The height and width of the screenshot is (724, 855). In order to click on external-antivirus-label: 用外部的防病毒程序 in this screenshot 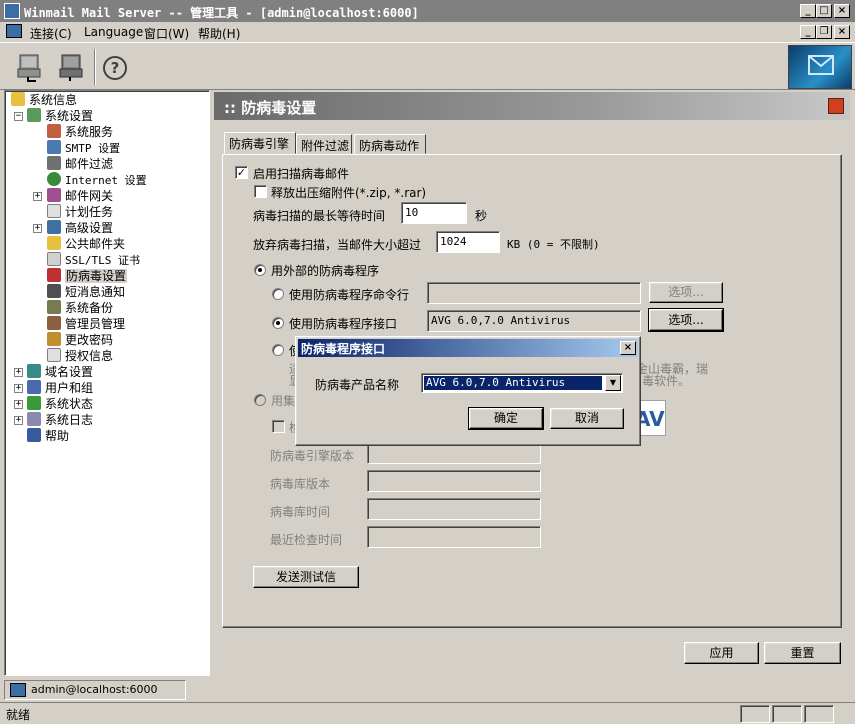, I will do `click(325, 271)`.